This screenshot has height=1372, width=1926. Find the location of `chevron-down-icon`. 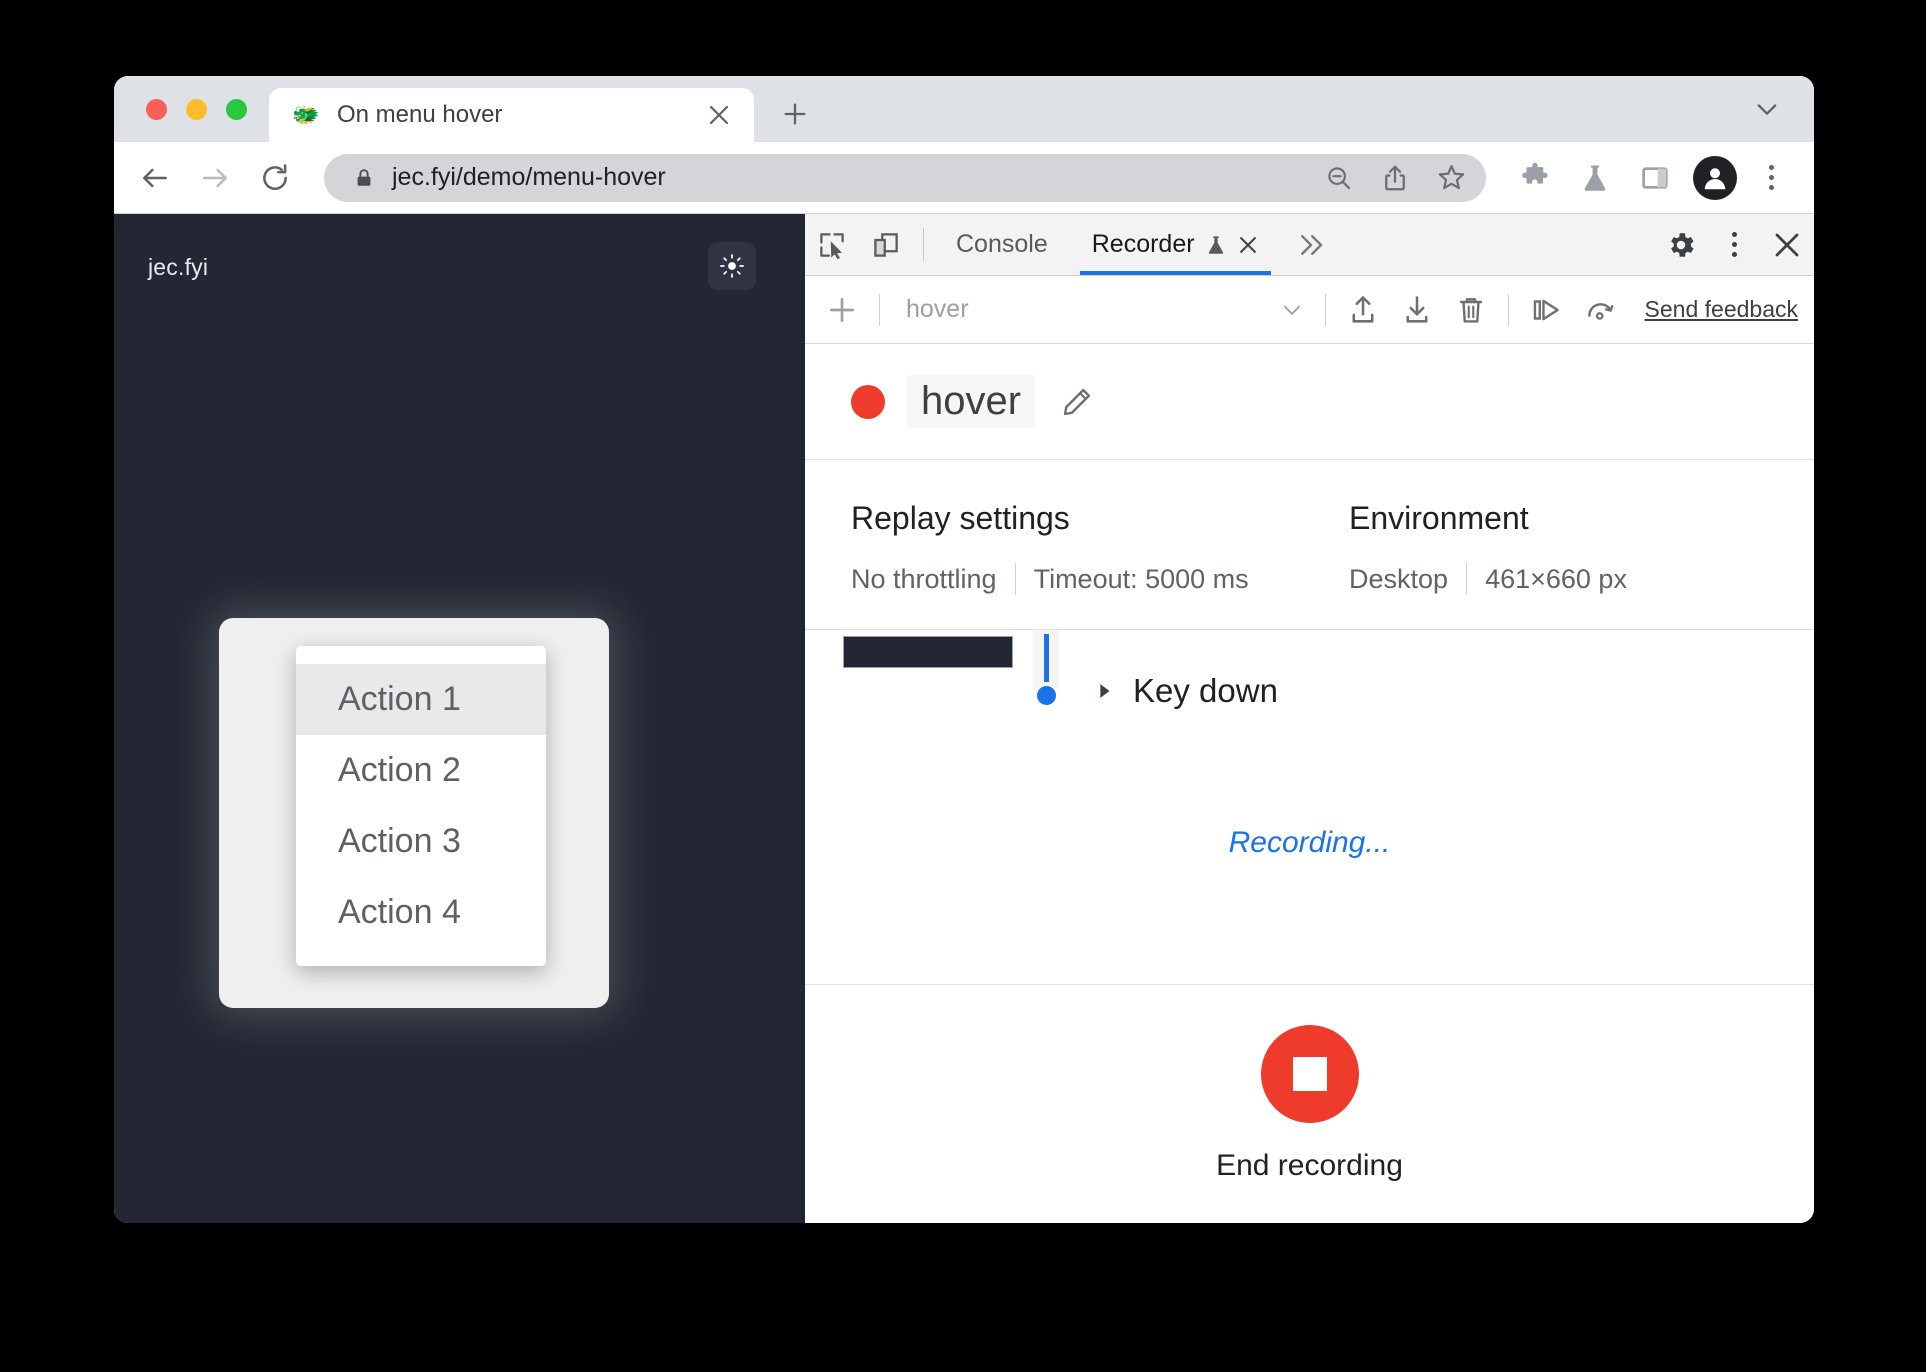

chevron-down-icon is located at coordinates (1292, 310).